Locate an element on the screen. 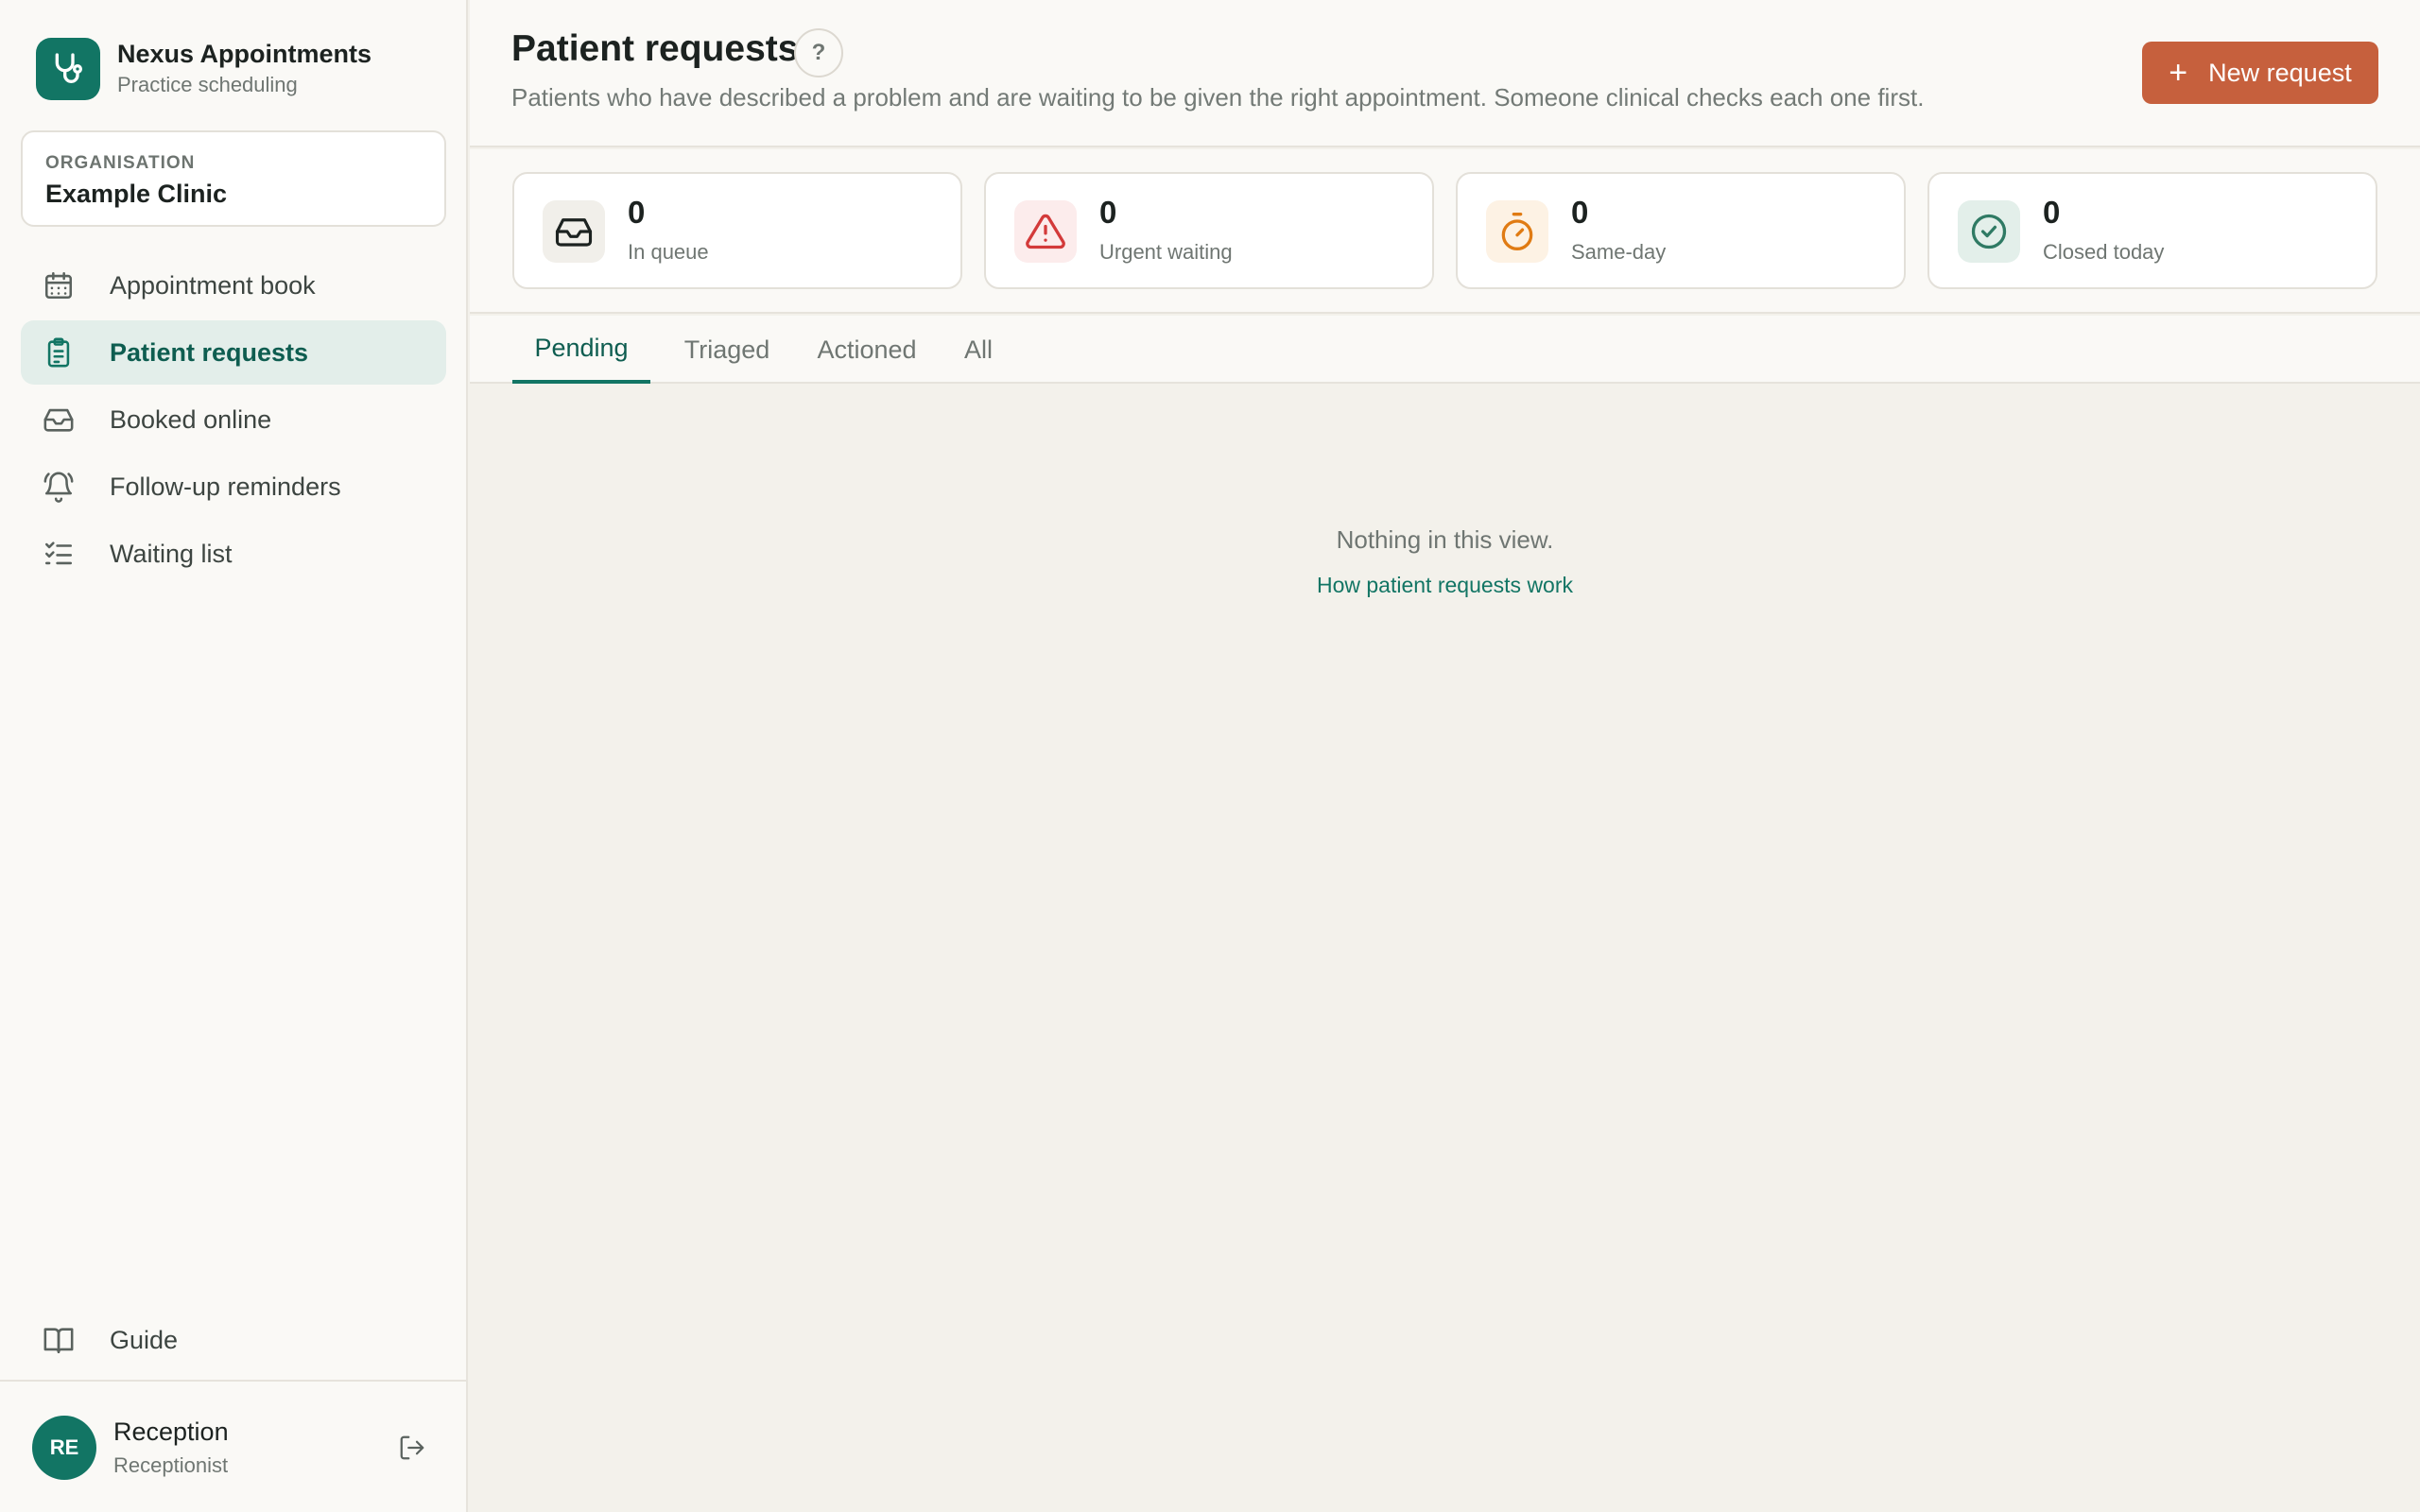  new-request-button: + New request is located at coordinates (2260, 73).